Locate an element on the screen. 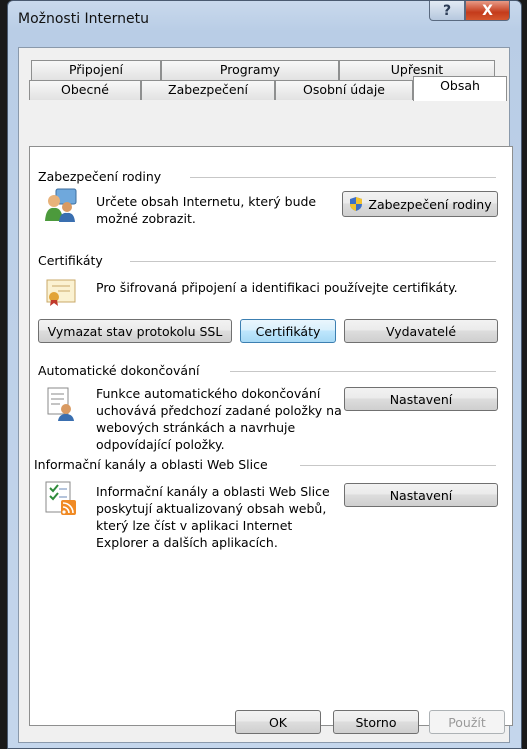  close-icon: X is located at coordinates (487, 10).